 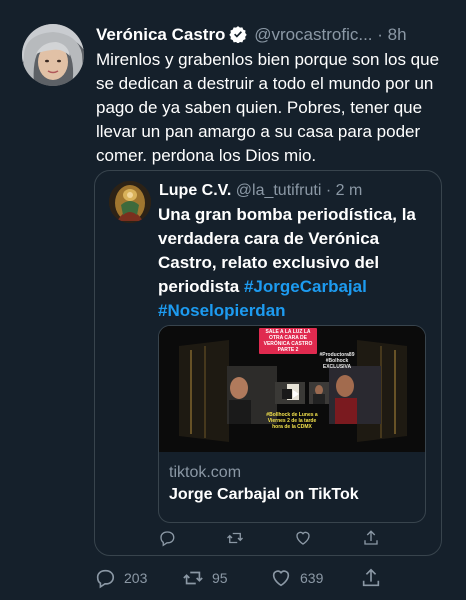 I want to click on hashtag-noselopierdan: #Noselopierdan, so click(x=222, y=310).